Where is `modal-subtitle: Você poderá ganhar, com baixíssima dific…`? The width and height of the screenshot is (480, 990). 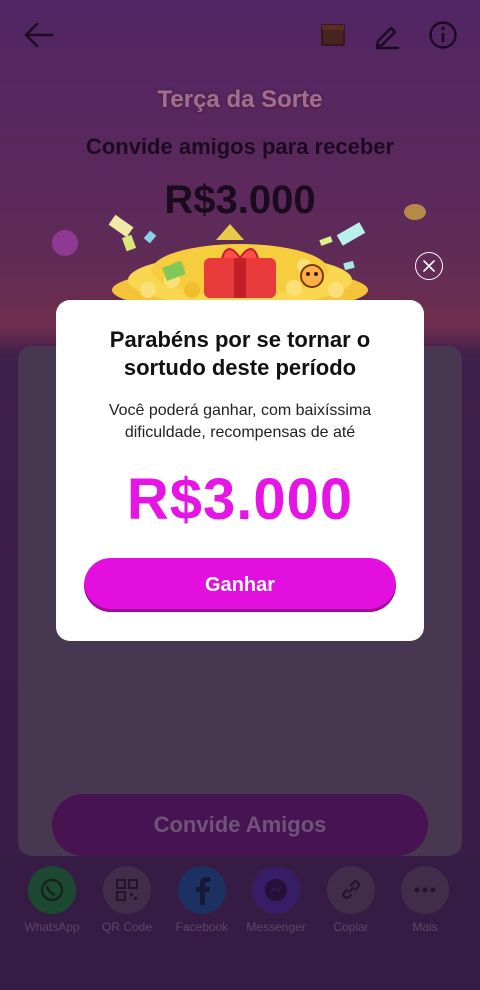 modal-subtitle: Você poderá ganhar, com baixíssima dific… is located at coordinates (240, 421).